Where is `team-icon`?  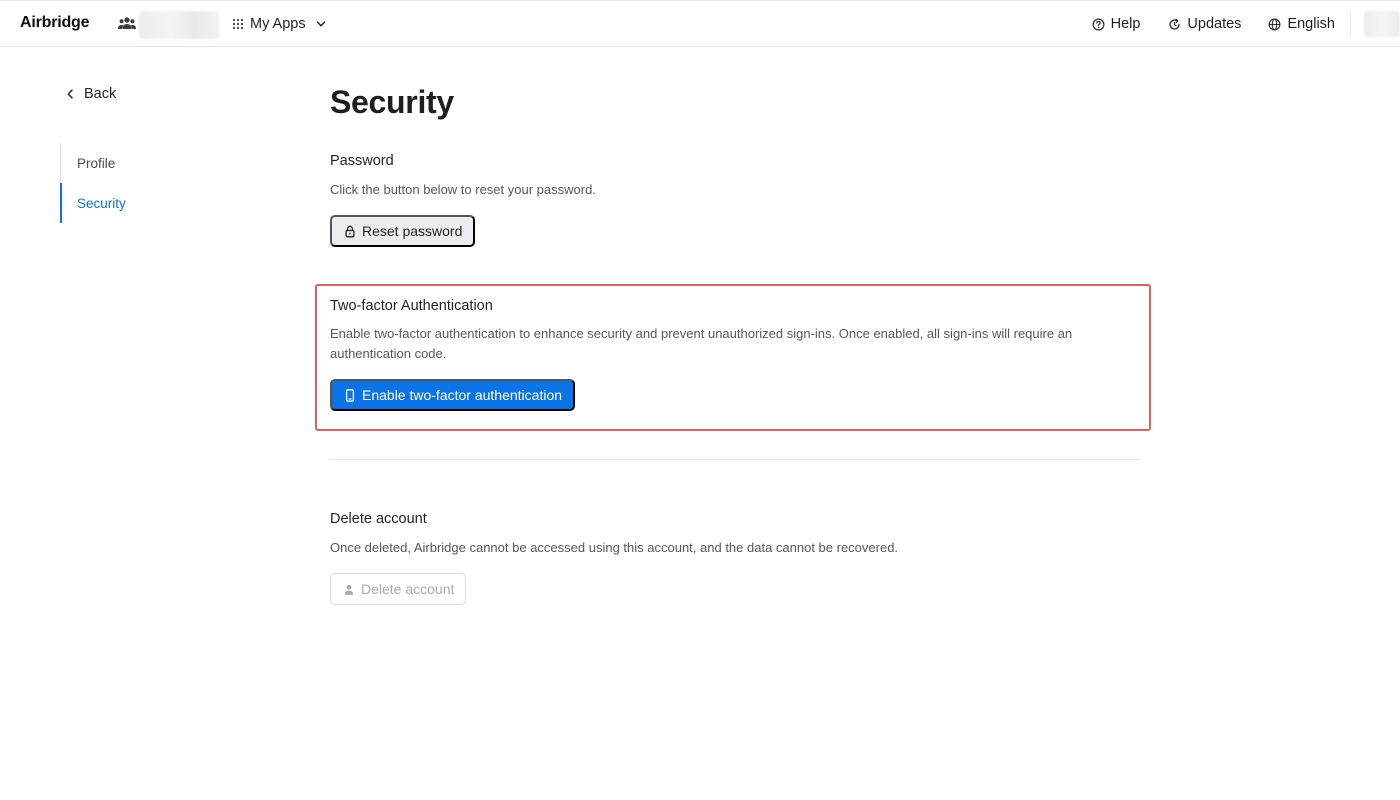
team-icon is located at coordinates (127, 23).